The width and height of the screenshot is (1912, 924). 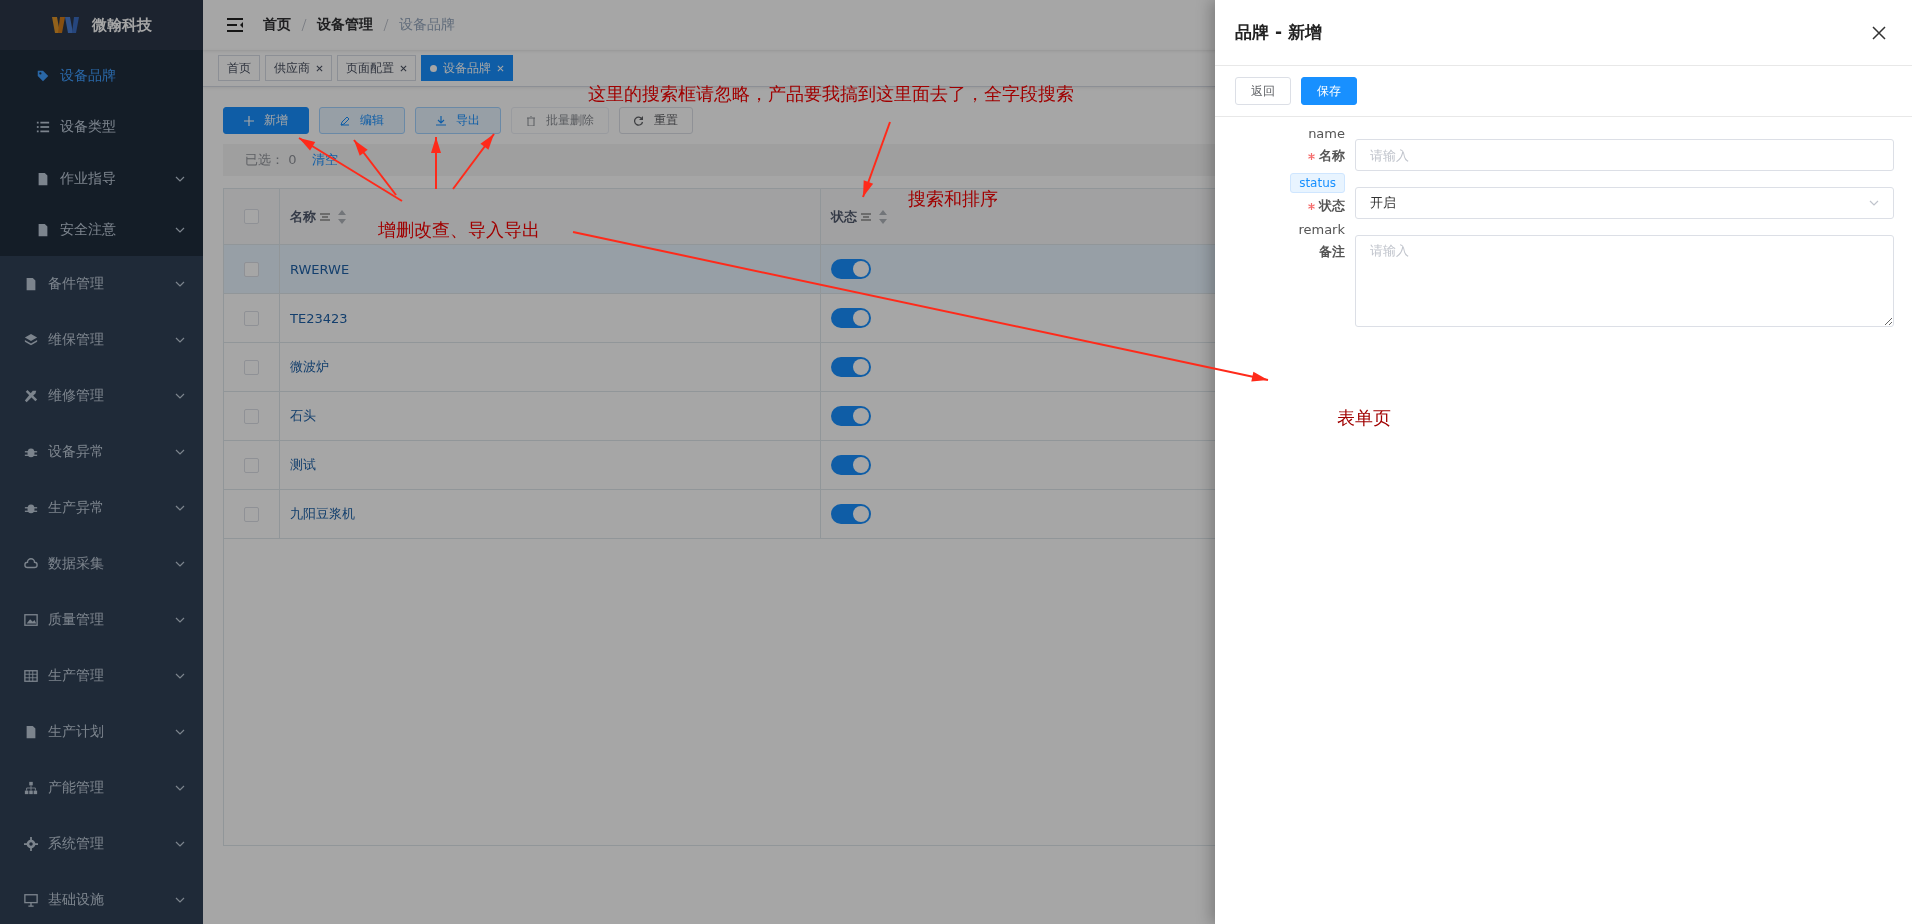 What do you see at coordinates (31, 676) in the screenshot?
I see `table-icon` at bounding box center [31, 676].